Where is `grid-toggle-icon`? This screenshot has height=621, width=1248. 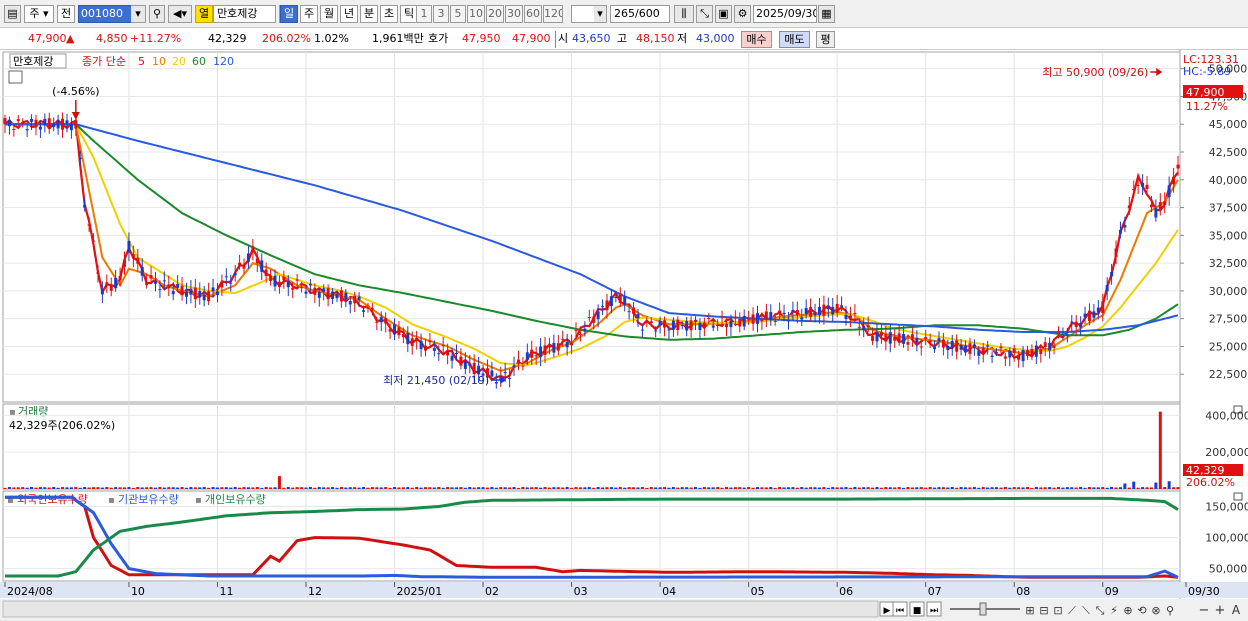
grid-toggle-icon is located at coordinates (15, 77).